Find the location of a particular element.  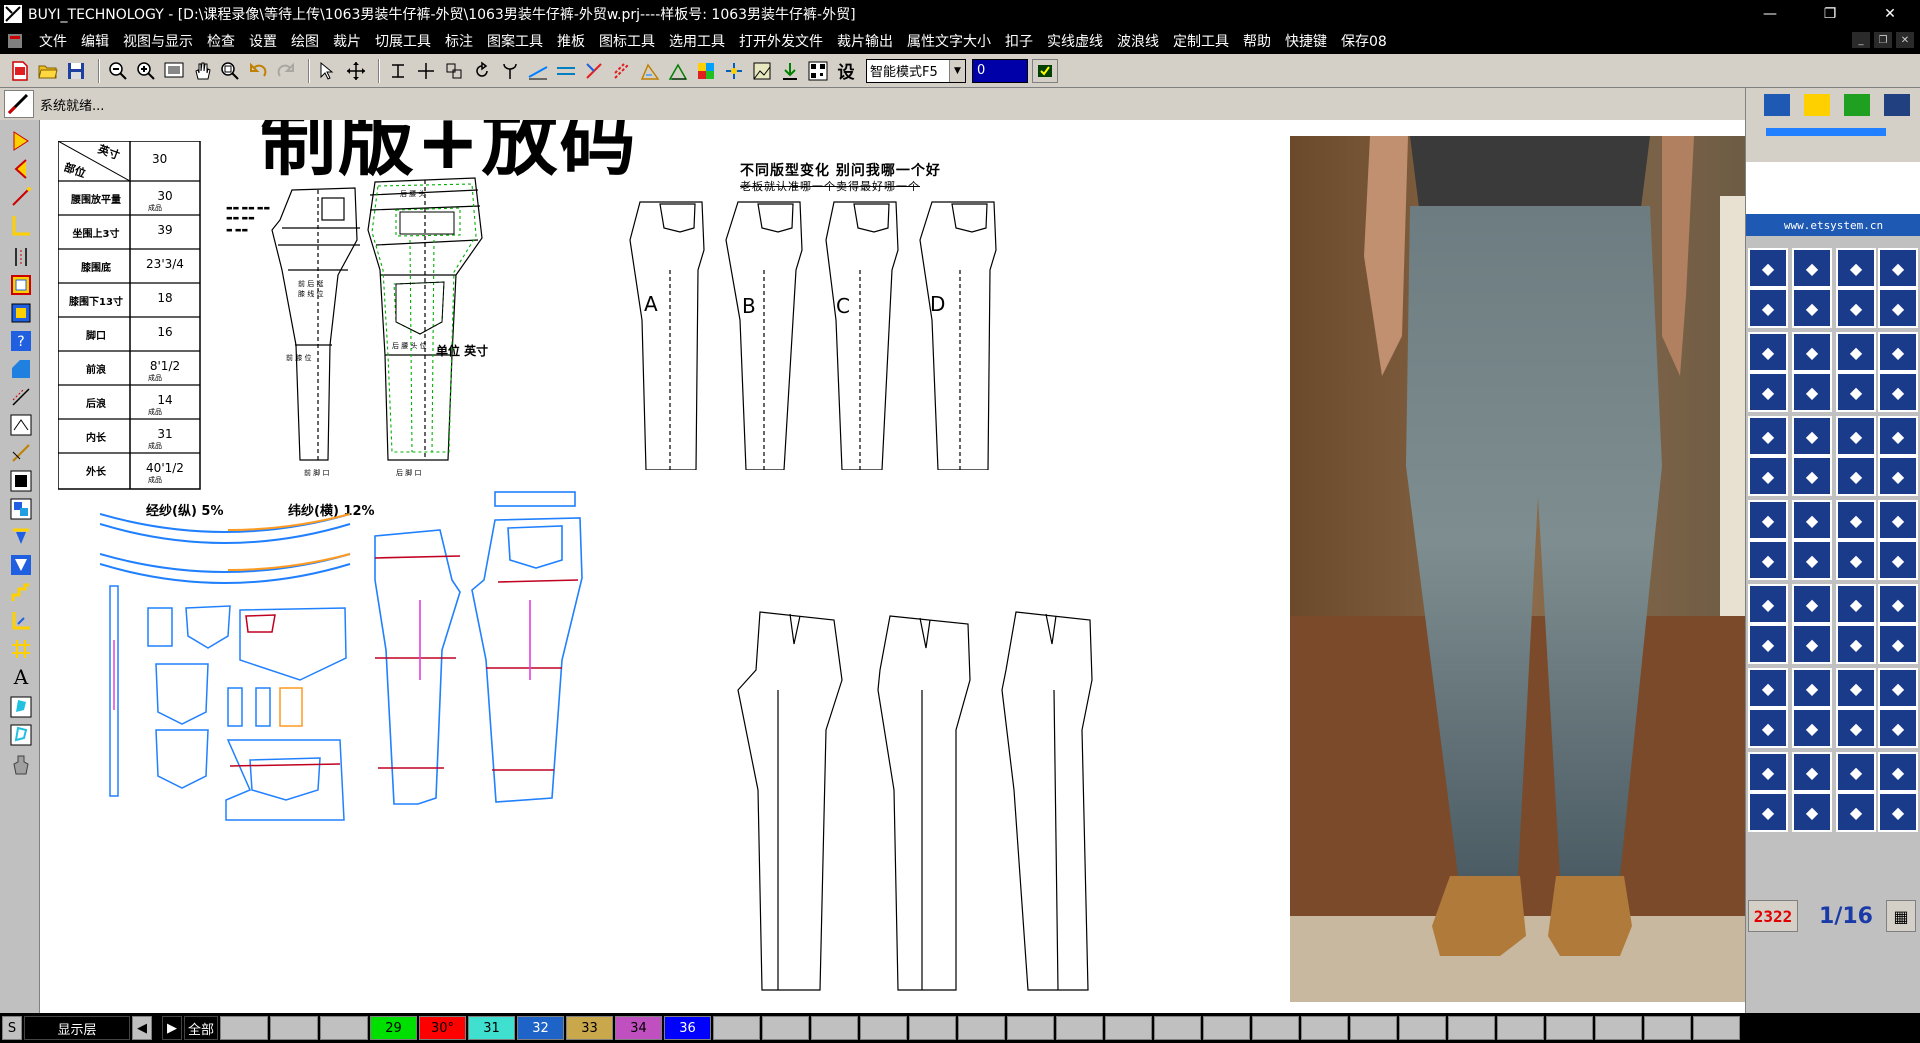

rp-tool-ruler-pen-icon: ◆ is located at coordinates (1768, 392).